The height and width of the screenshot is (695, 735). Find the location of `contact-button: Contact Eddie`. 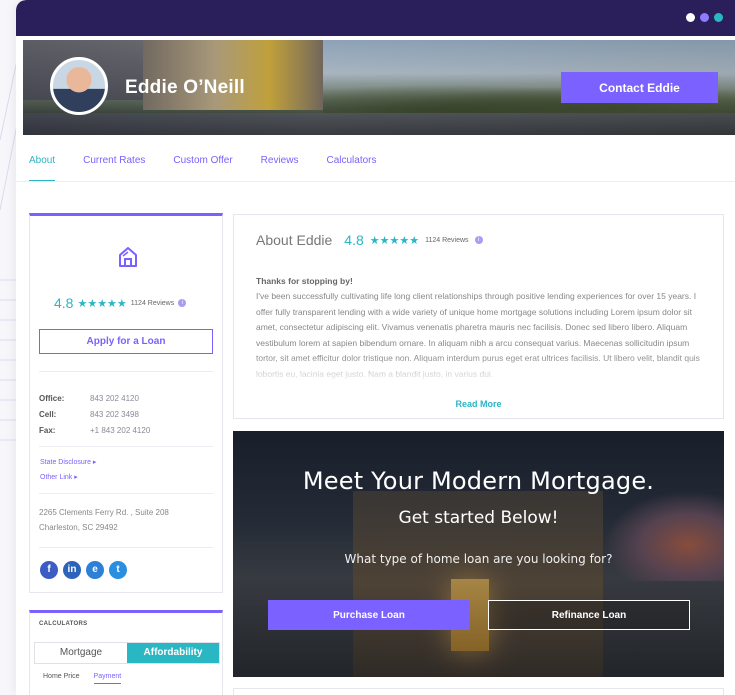

contact-button: Contact Eddie is located at coordinates (639, 87).